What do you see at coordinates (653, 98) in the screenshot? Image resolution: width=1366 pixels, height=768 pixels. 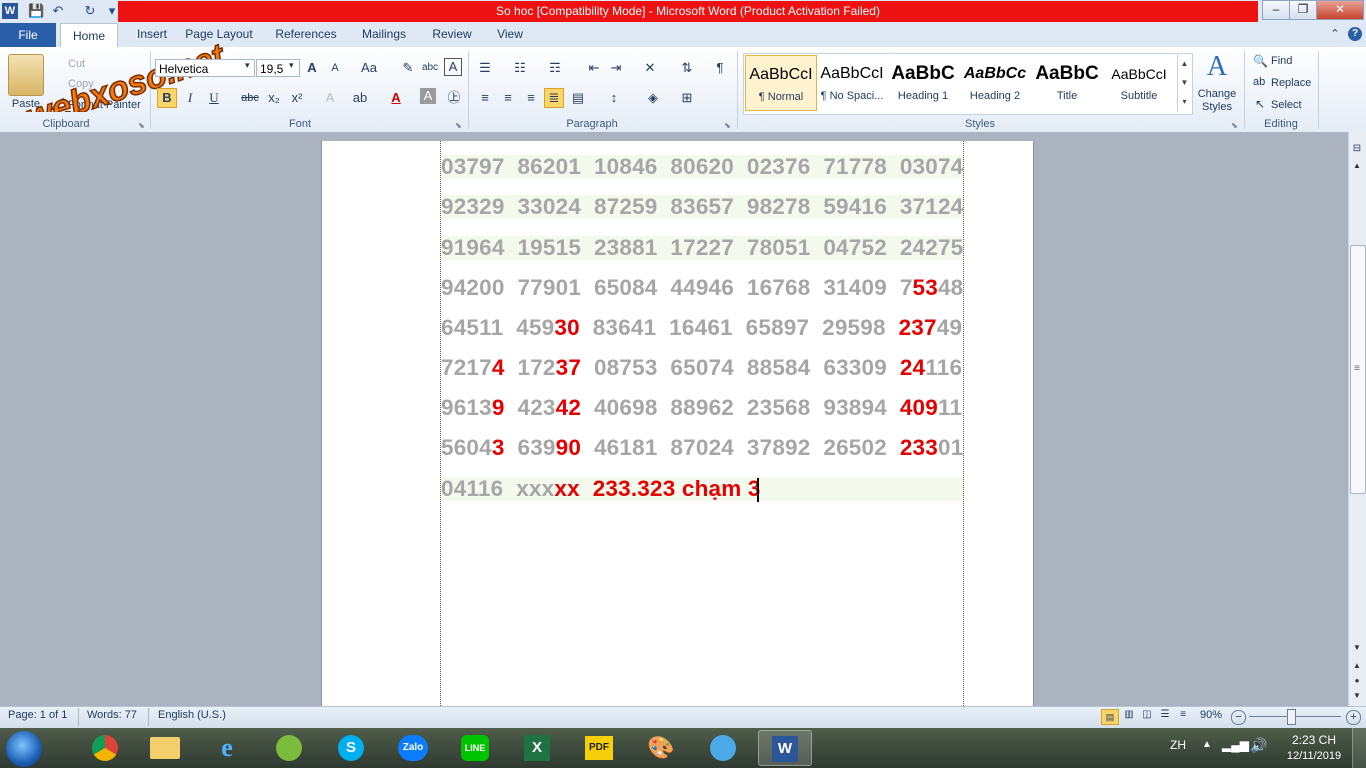 I see `shading-icon: ◈` at bounding box center [653, 98].